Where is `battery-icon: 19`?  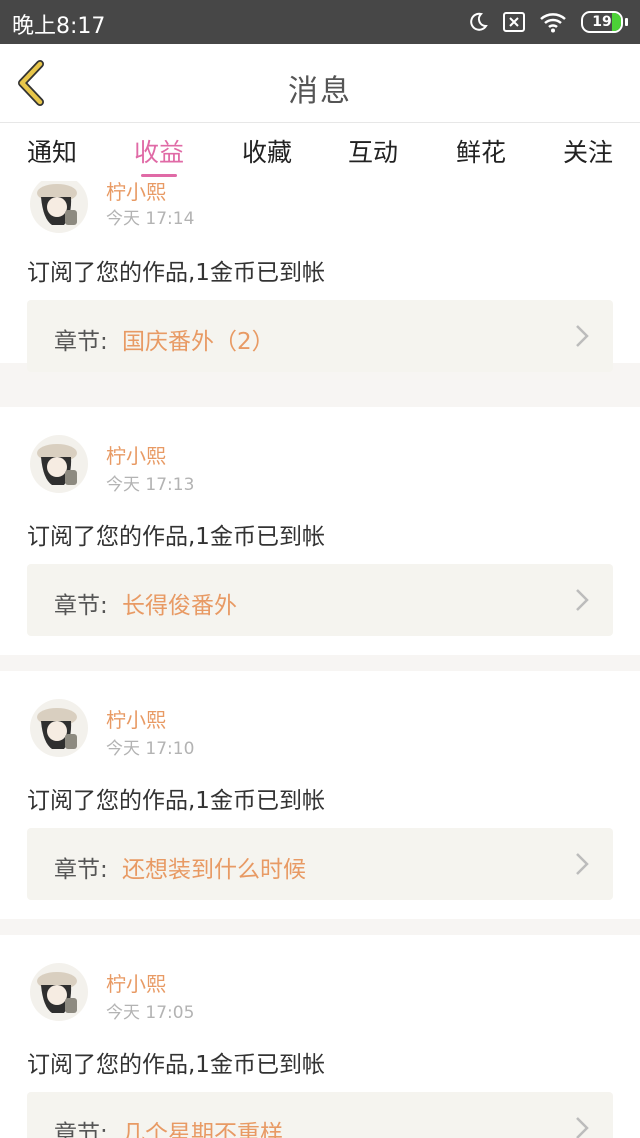 battery-icon: 19 is located at coordinates (604, 22).